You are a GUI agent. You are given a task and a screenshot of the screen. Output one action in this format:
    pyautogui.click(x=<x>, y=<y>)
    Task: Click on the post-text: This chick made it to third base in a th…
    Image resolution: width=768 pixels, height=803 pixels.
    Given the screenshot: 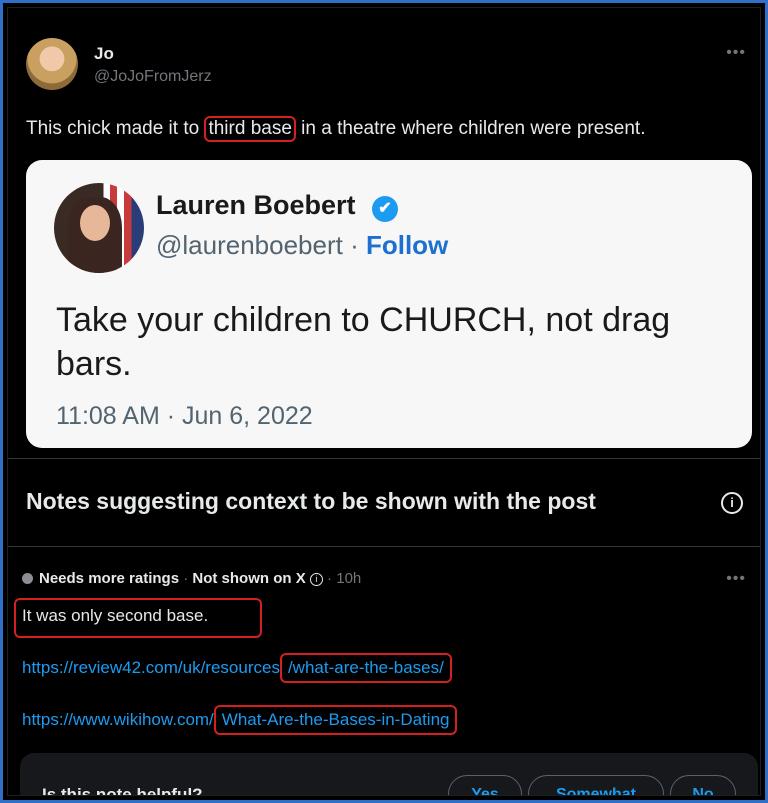 What is the action you would take?
    pyautogui.click(x=336, y=129)
    